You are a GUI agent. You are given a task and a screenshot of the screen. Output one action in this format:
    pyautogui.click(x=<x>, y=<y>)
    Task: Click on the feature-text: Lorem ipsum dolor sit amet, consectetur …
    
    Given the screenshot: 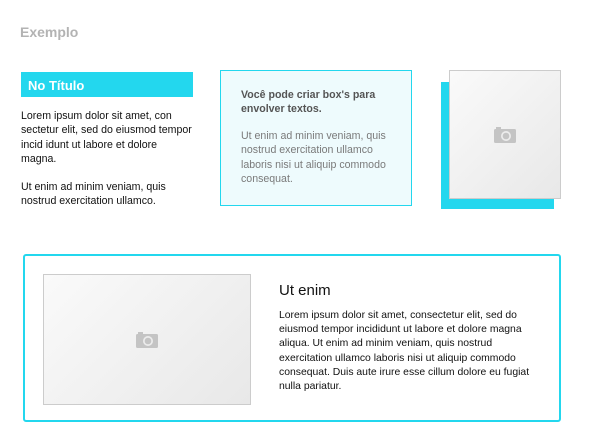 What is the action you would take?
    pyautogui.click(x=404, y=351)
    